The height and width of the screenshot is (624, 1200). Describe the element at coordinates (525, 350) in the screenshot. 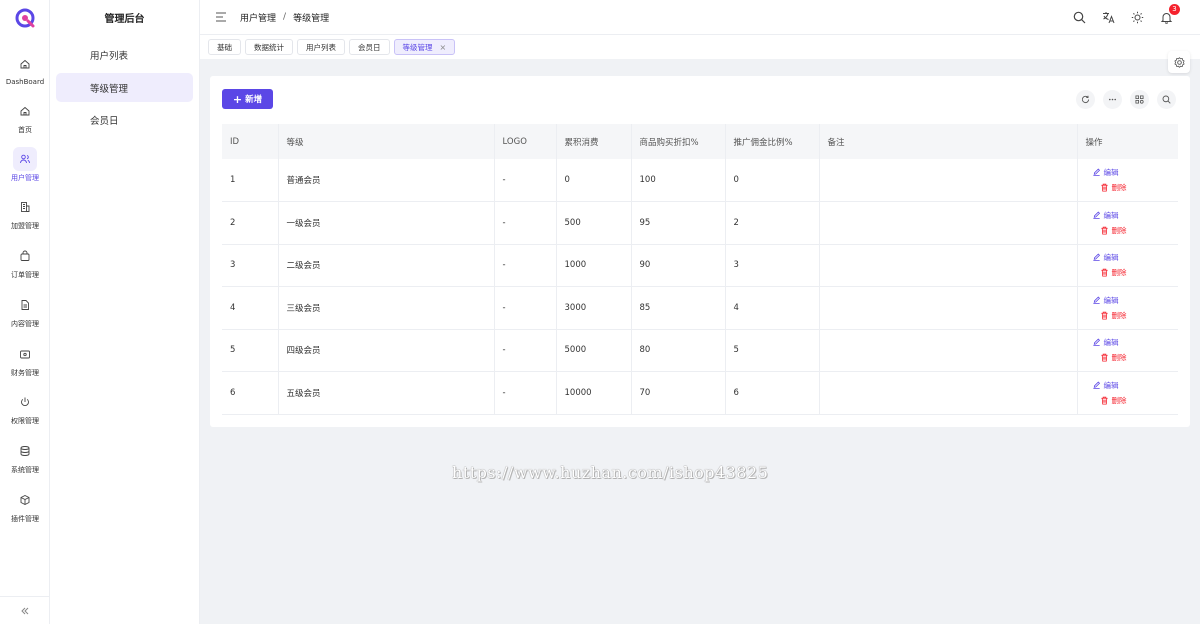

I see `cell-logo: -` at that location.